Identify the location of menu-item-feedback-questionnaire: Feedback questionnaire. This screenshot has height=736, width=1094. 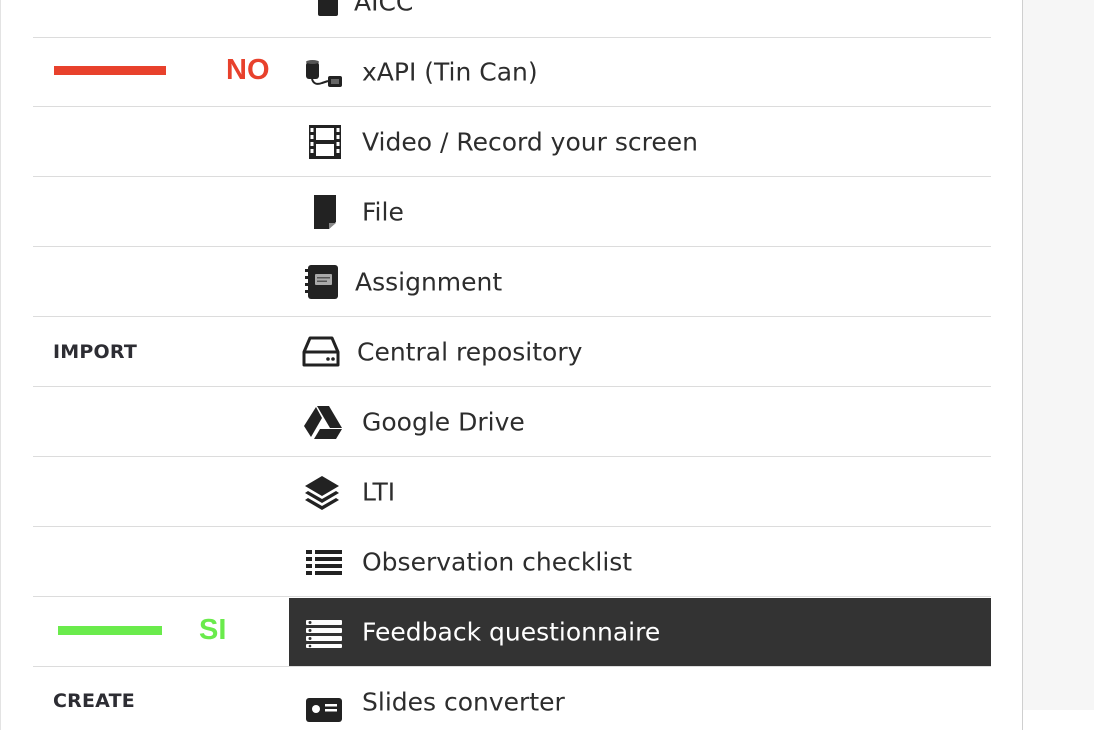
(640, 632).